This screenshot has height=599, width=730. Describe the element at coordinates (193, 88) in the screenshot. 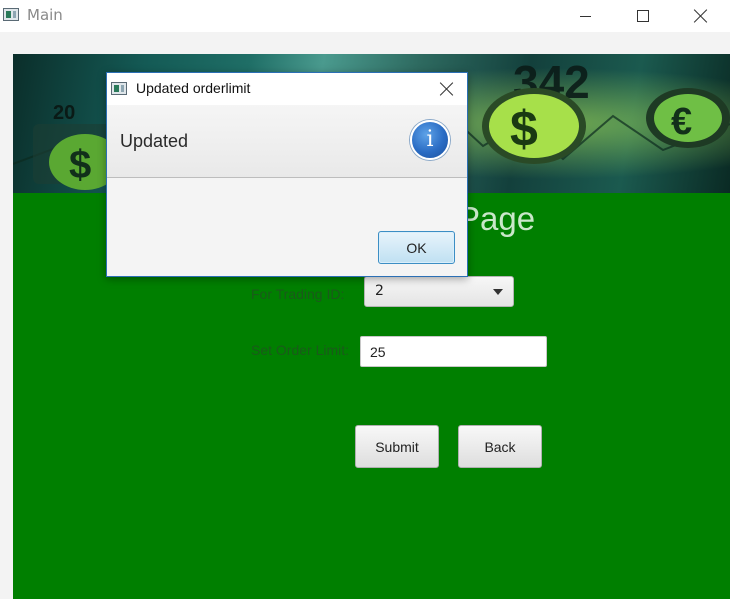

I see `dialog-title: Updated orderlimit` at that location.